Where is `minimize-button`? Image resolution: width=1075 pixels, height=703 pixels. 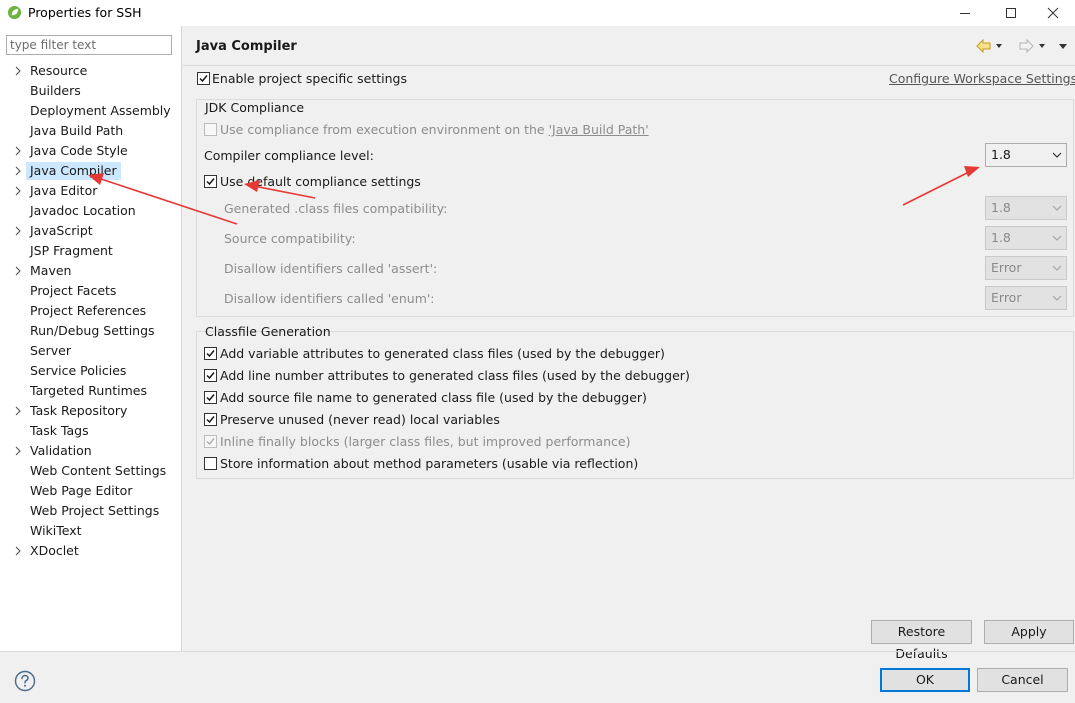 minimize-button is located at coordinates (965, 13).